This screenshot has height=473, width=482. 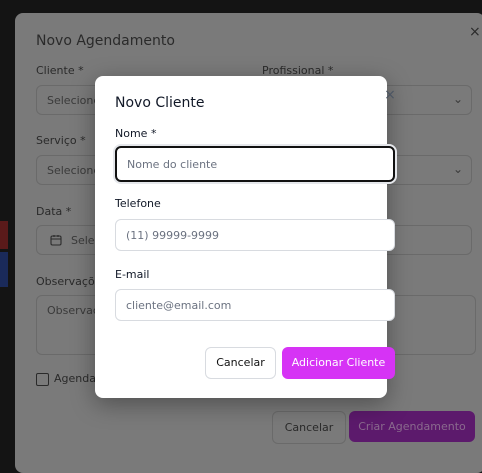 I want to click on bg-strip-blue, so click(x=4, y=269).